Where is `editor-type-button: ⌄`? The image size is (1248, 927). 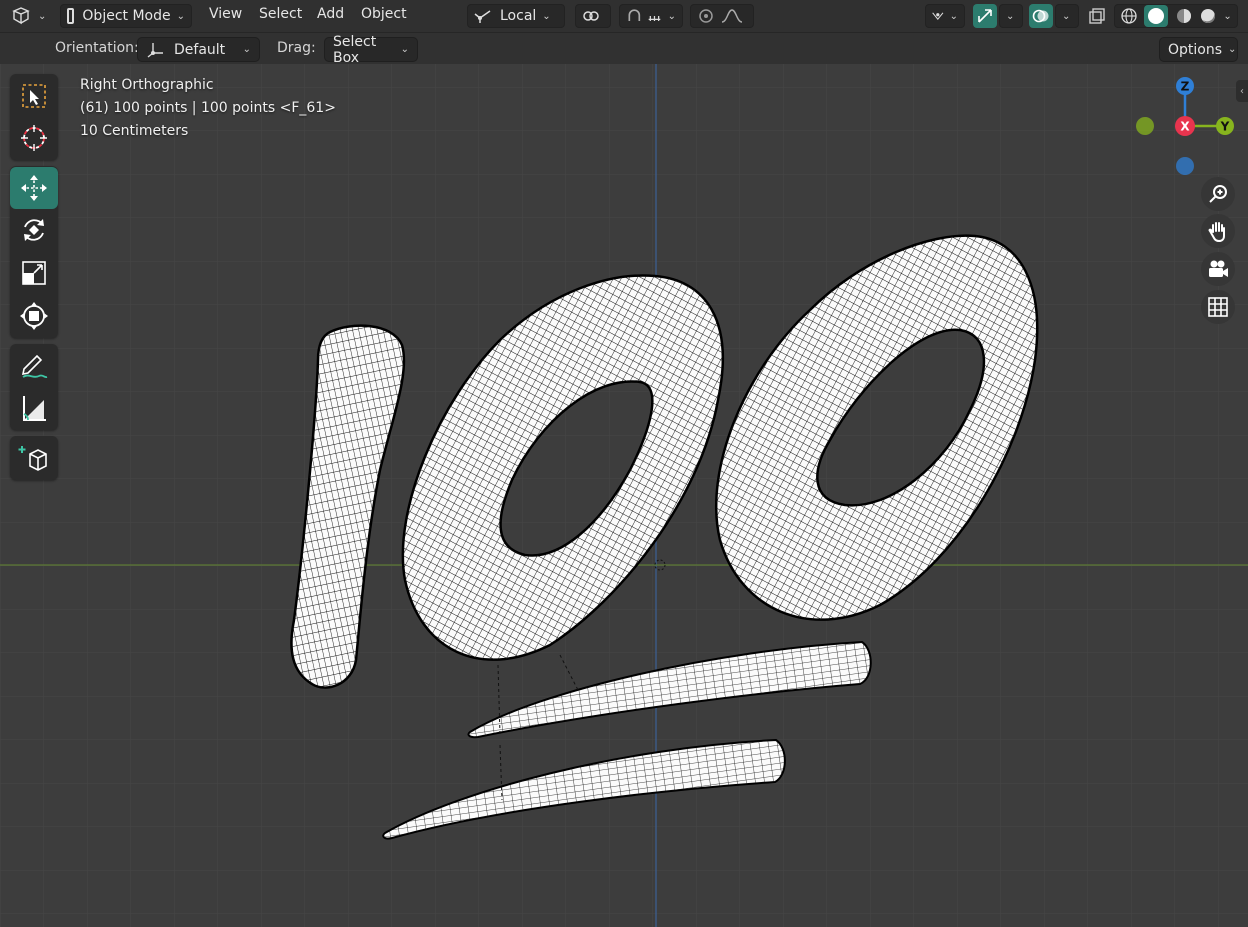
editor-type-button: ⌄ is located at coordinates (30, 16).